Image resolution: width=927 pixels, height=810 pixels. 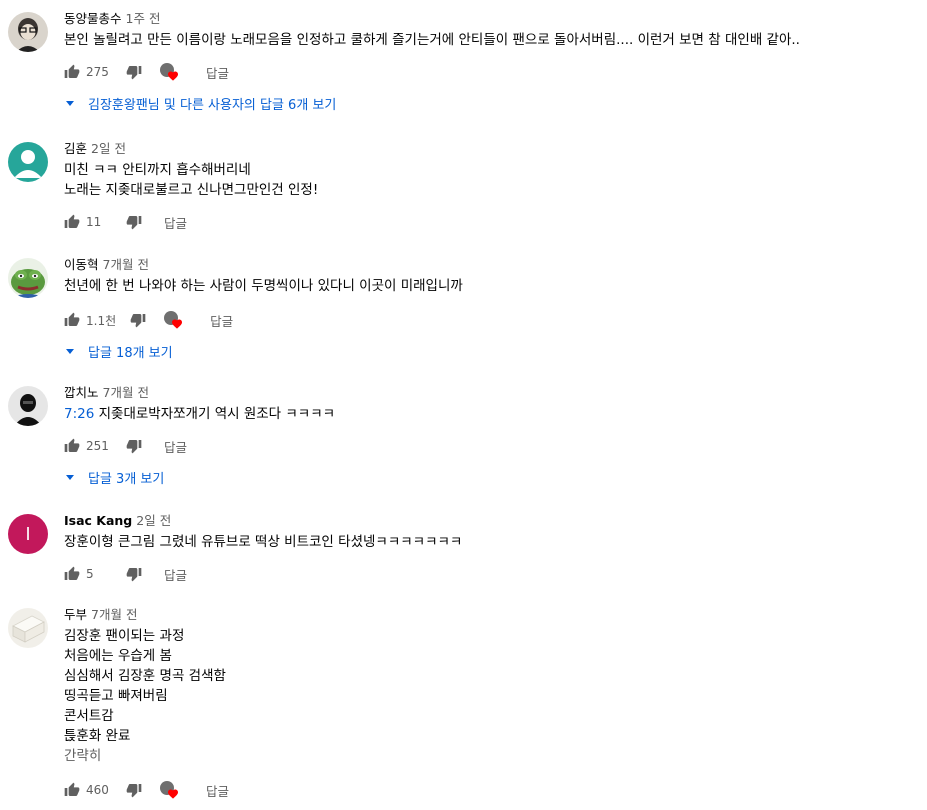 I want to click on comment-toolbar: 5 답글, so click(x=490, y=574).